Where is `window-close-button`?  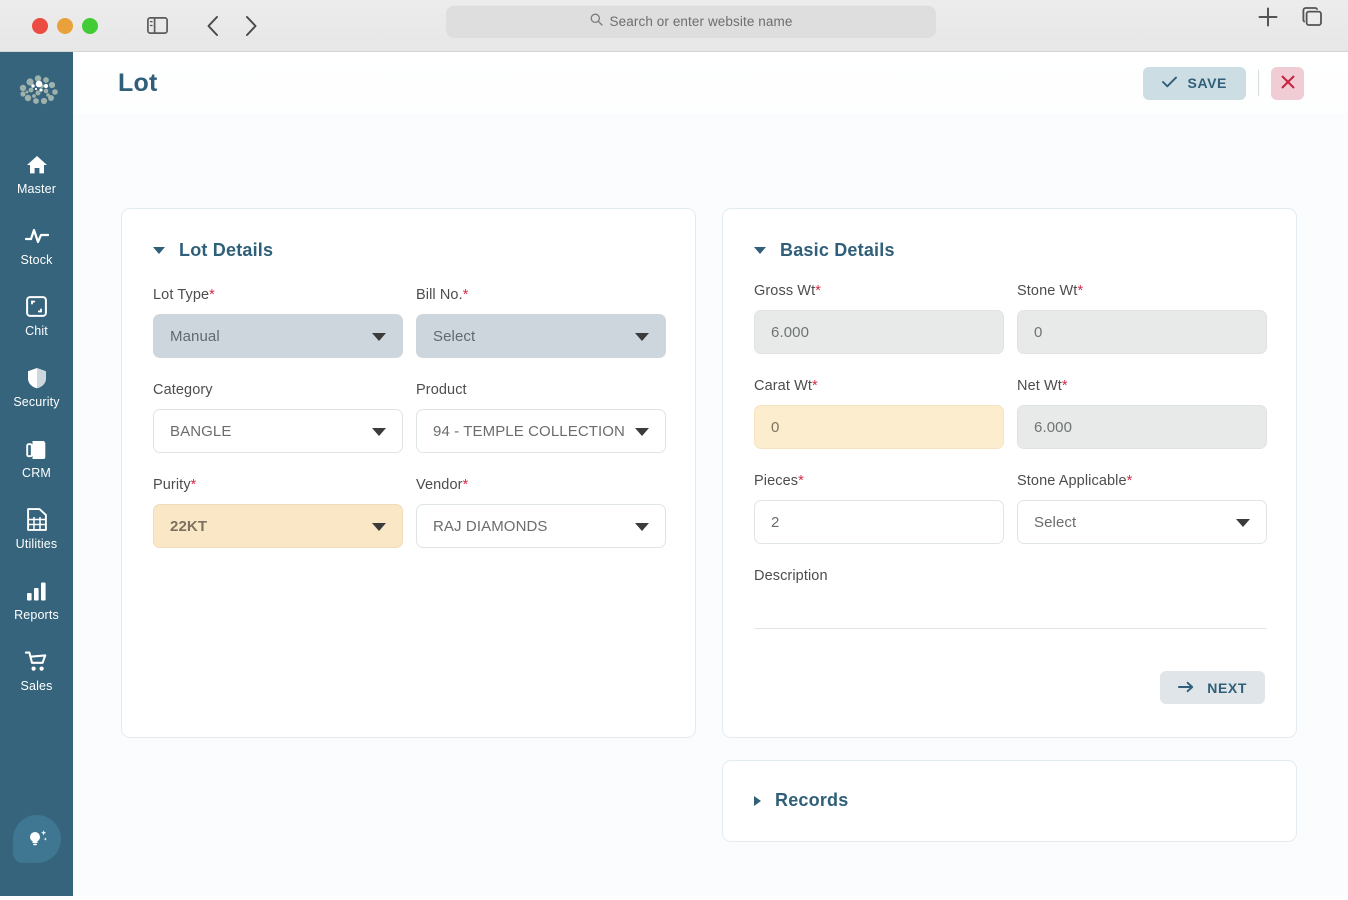 window-close-button is located at coordinates (40, 25).